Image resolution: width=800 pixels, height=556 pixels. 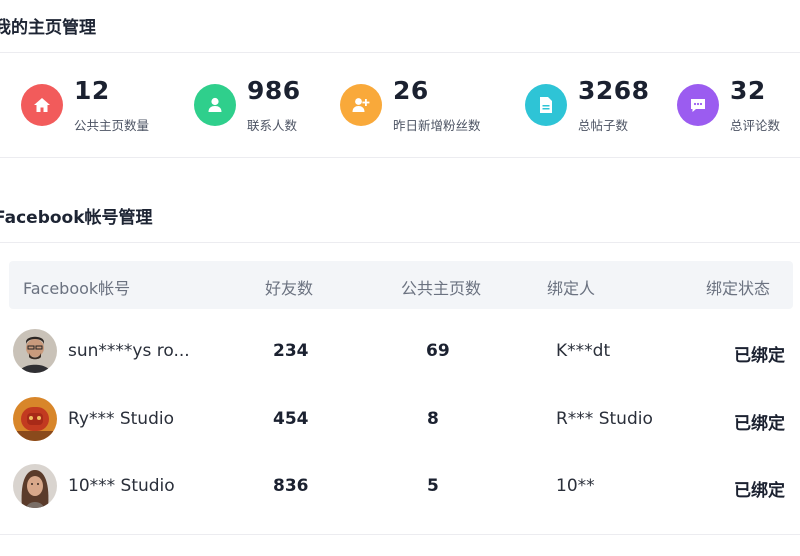 What do you see at coordinates (441, 288) in the screenshot?
I see `column-header-pages: 公共主页数` at bounding box center [441, 288].